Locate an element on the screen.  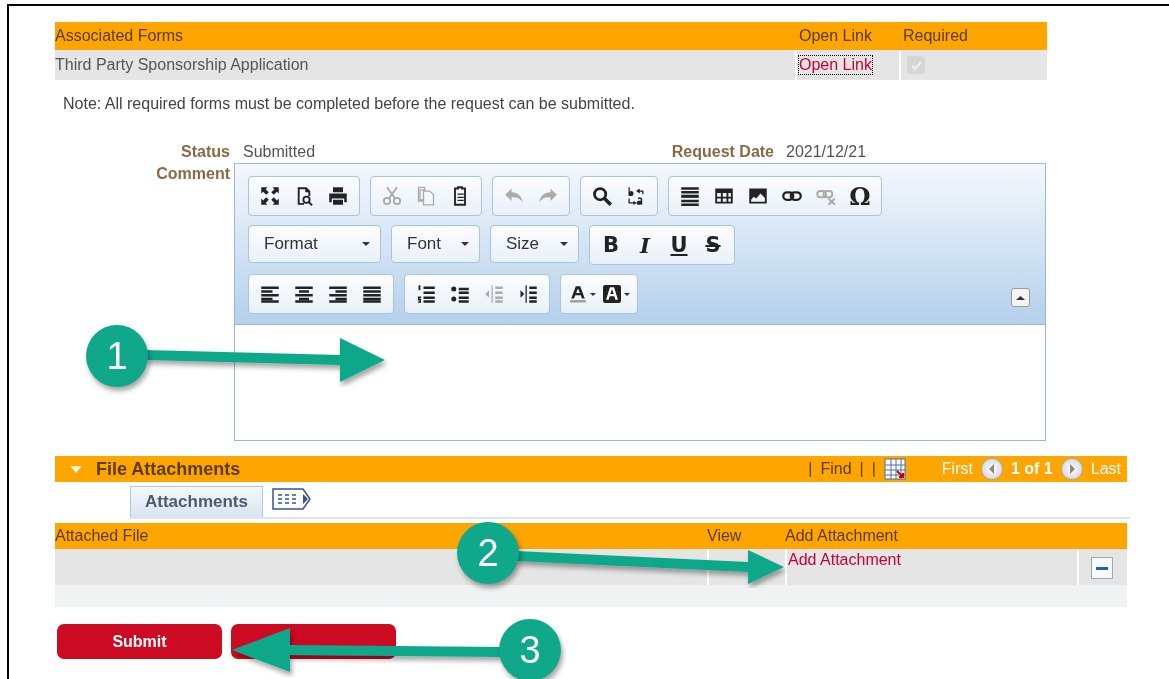
delete-row-button is located at coordinates (1102, 568).